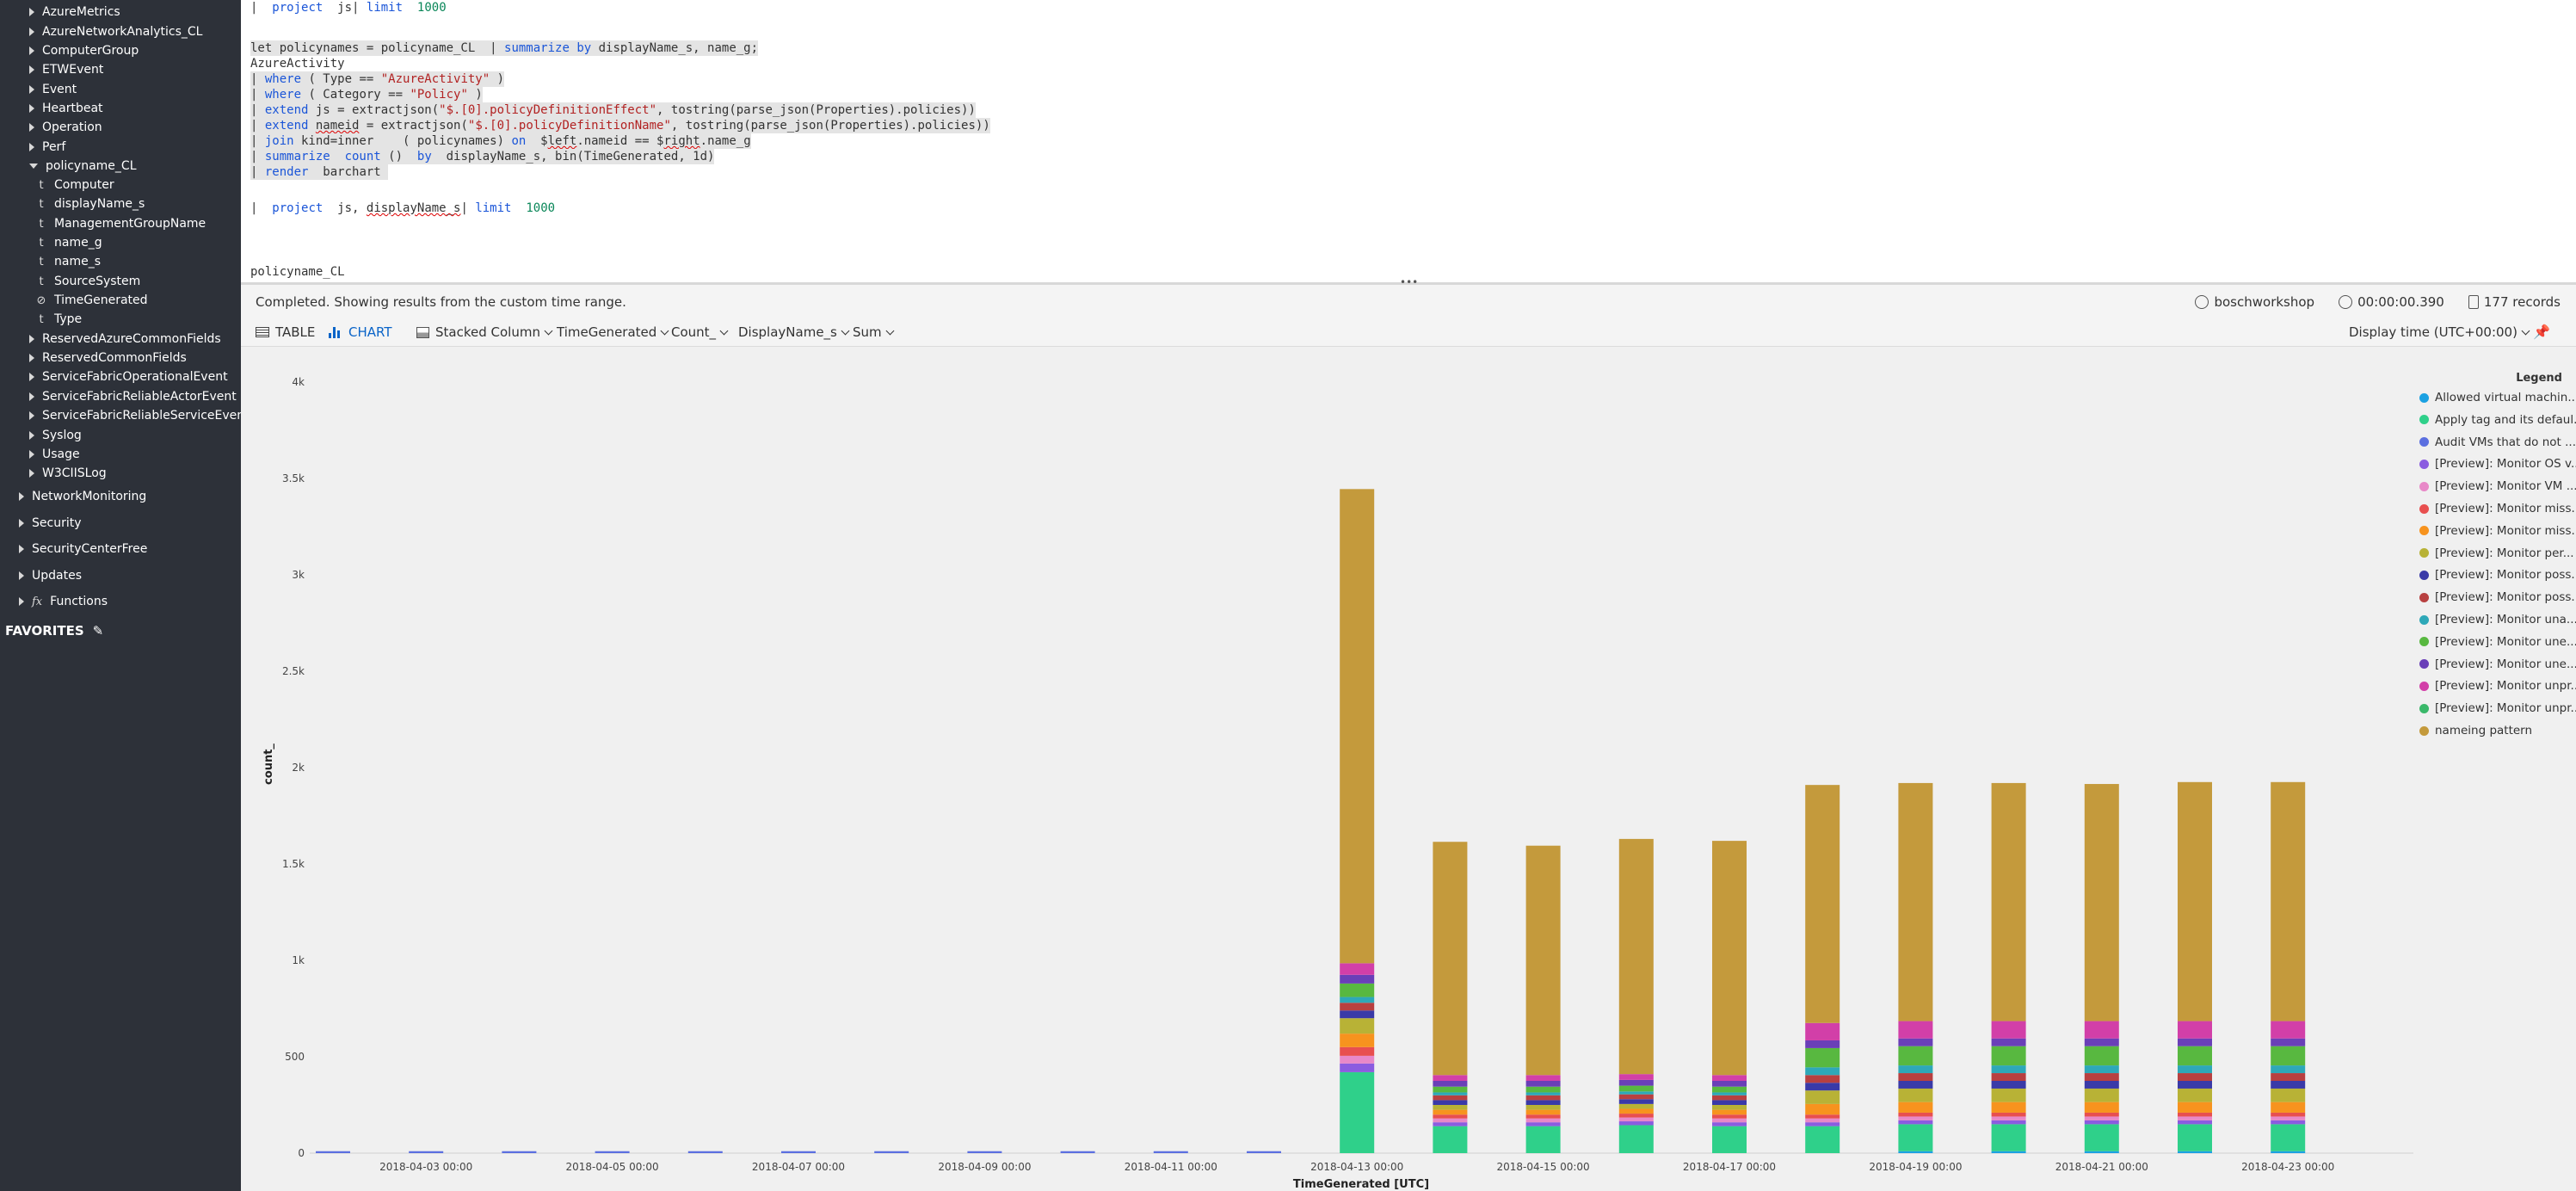 This screenshot has width=2576, height=1191. What do you see at coordinates (92, 300) in the screenshot?
I see `sidebar-item: ⊘ TimeGenerated` at bounding box center [92, 300].